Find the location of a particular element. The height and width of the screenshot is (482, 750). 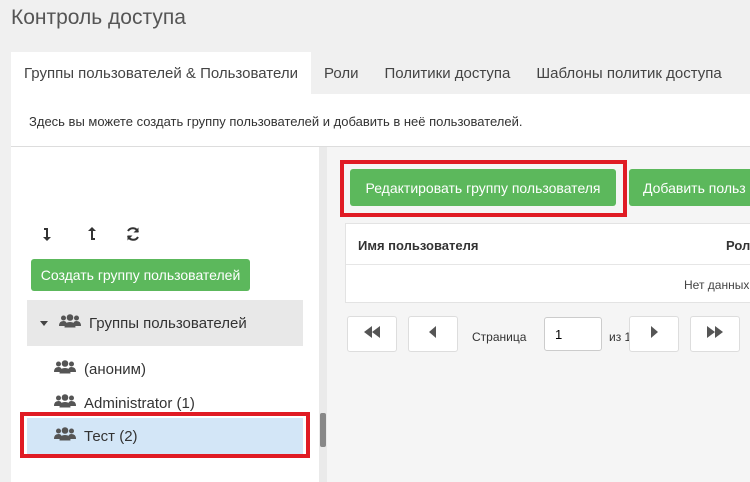

tree-item-administrator: Administrator (1) is located at coordinates (124, 403).